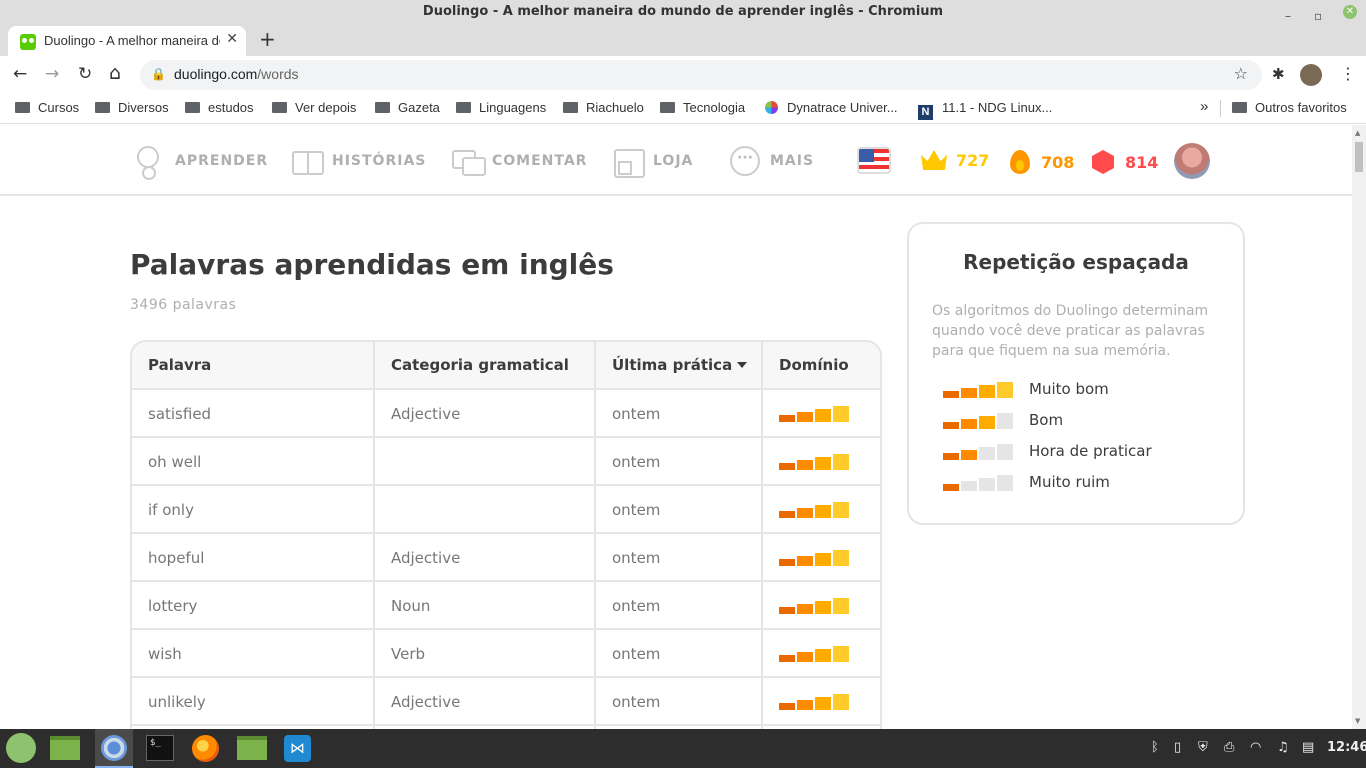  What do you see at coordinates (1359, 157) in the screenshot?
I see `scroll-thumb` at bounding box center [1359, 157].